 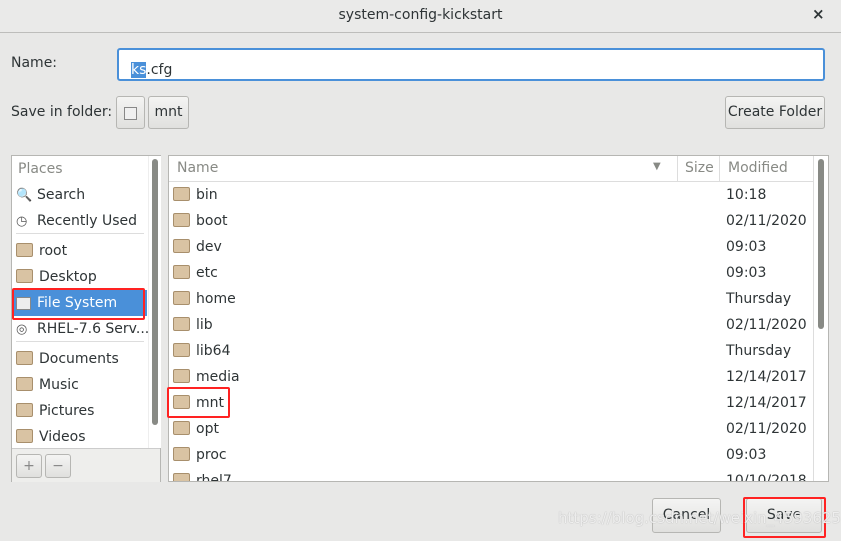 I want to click on highlight-file-system, so click(x=78, y=304).